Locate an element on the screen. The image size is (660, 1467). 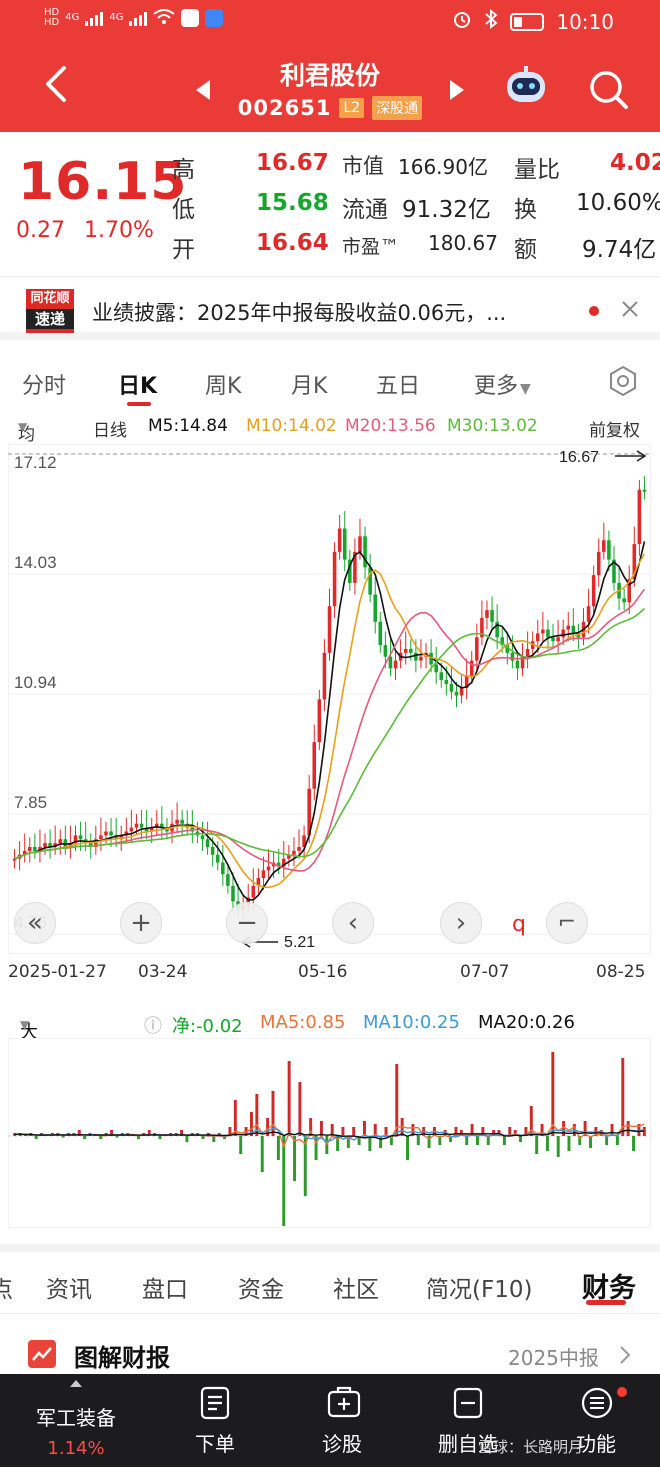
close-icon is located at coordinates (630, 309).